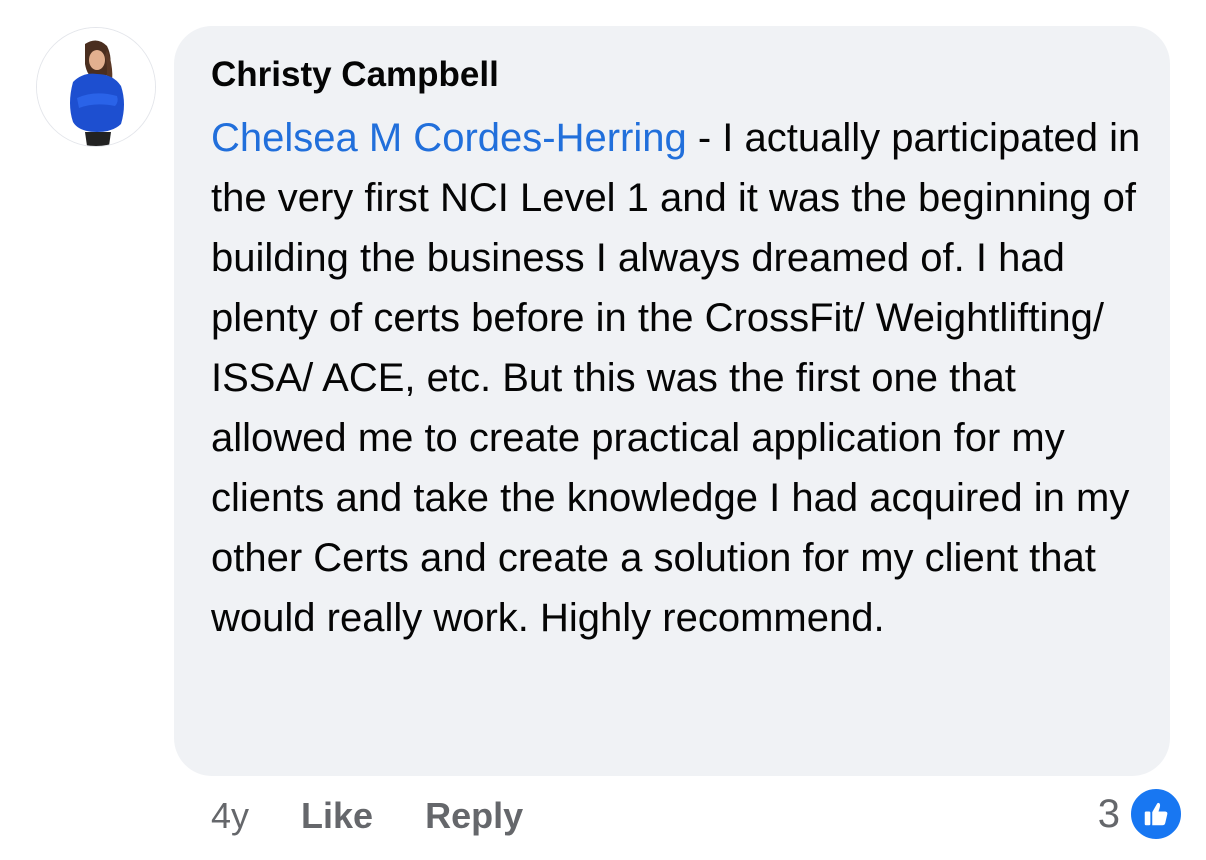 This screenshot has height=860, width=1206. What do you see at coordinates (230, 816) in the screenshot?
I see `timestamp: 4y` at bounding box center [230, 816].